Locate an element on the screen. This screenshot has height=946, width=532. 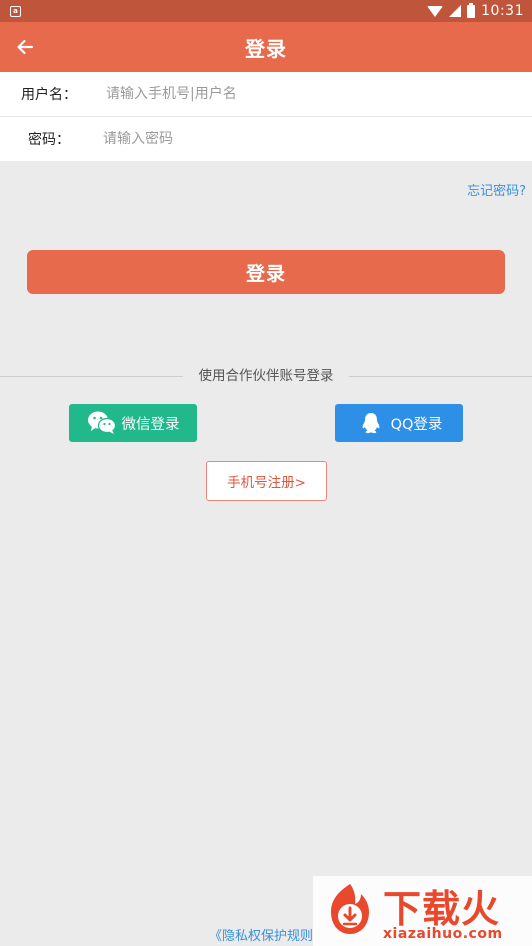
wechat-icon is located at coordinates (102, 423).